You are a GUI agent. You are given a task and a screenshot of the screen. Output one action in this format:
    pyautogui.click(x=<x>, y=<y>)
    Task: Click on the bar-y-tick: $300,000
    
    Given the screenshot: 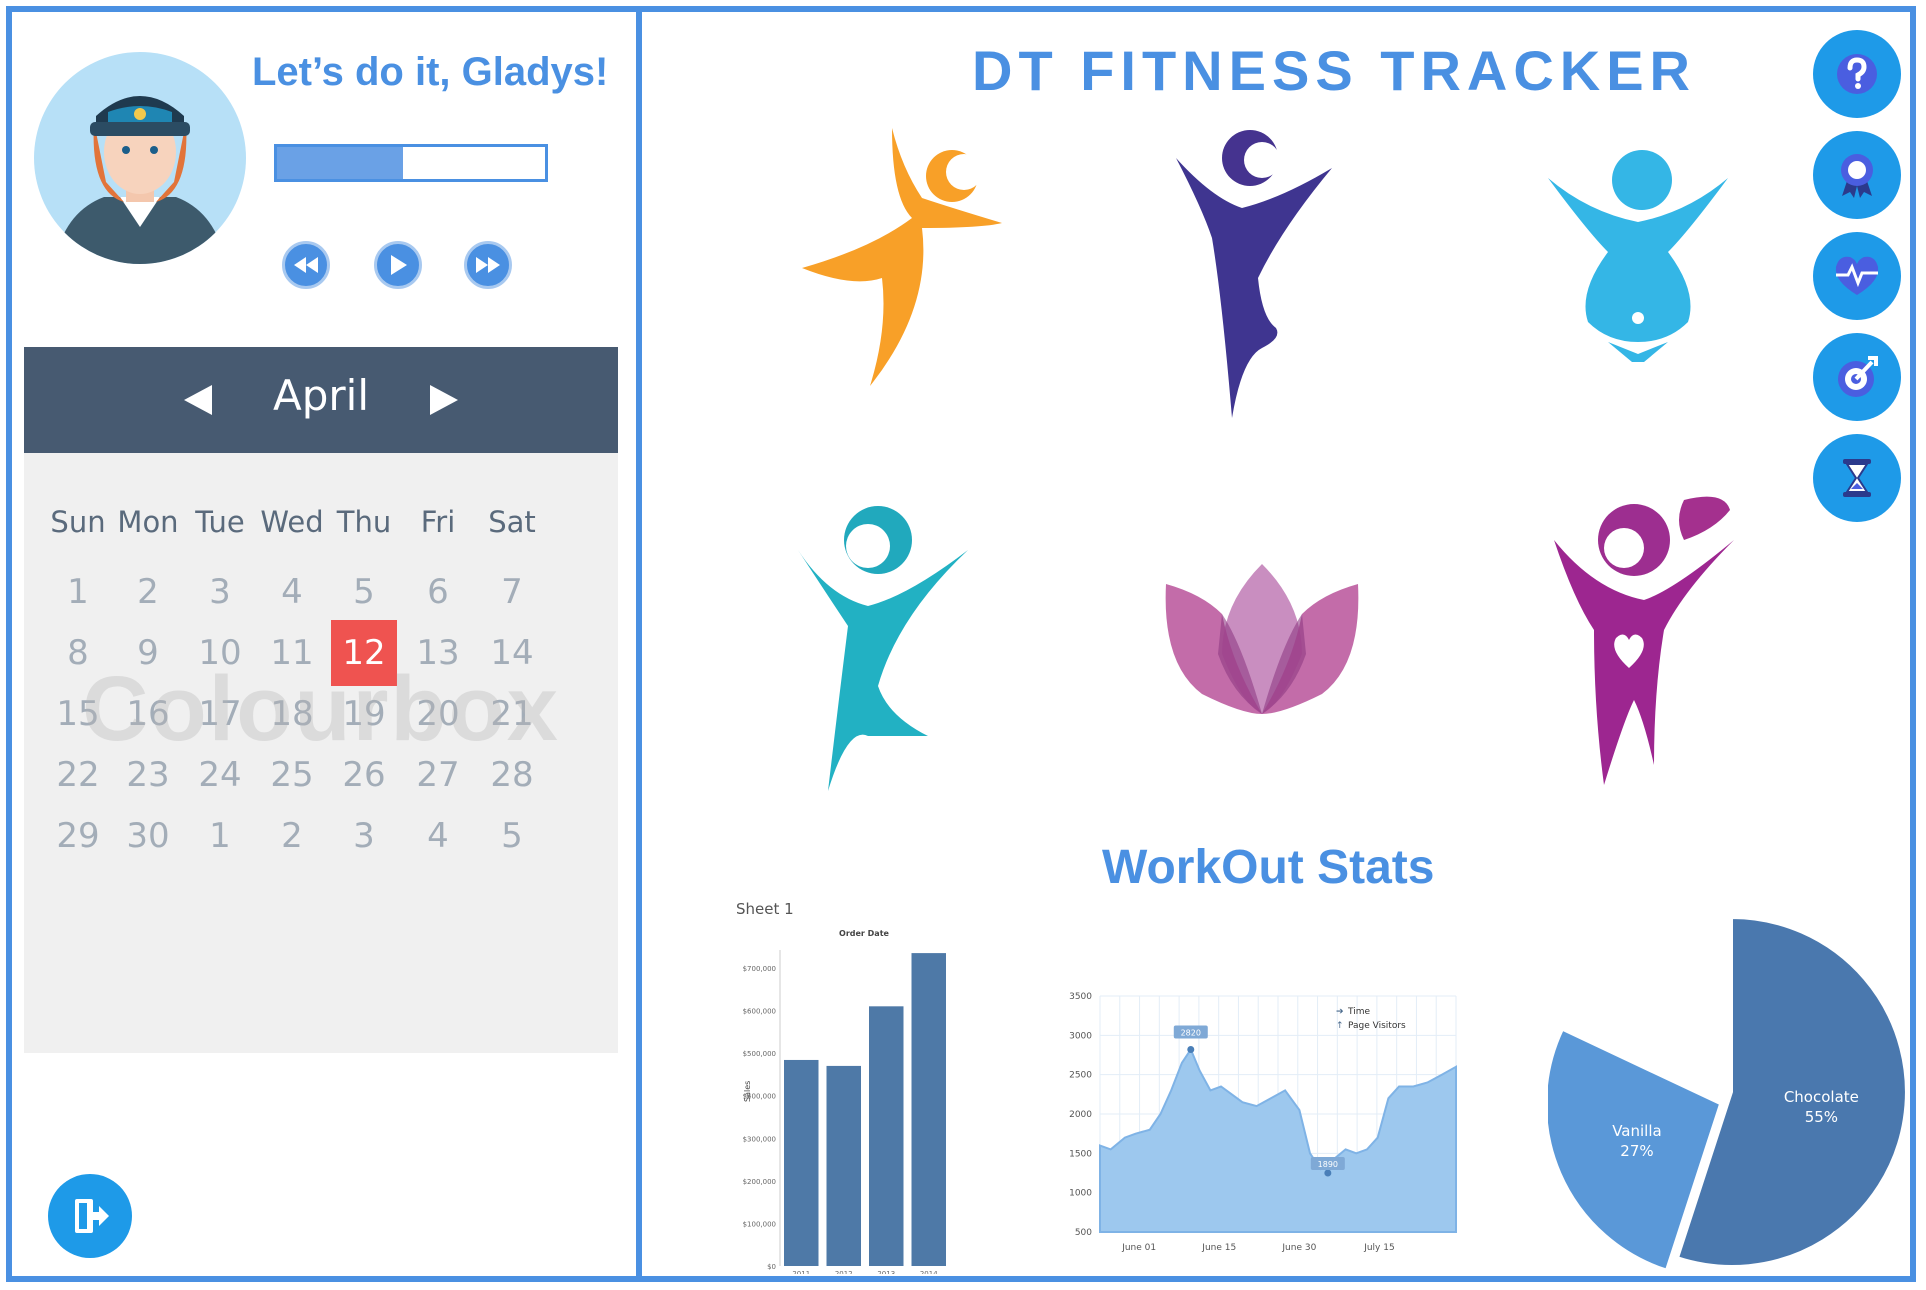 What is the action you would take?
    pyautogui.click(x=759, y=1139)
    